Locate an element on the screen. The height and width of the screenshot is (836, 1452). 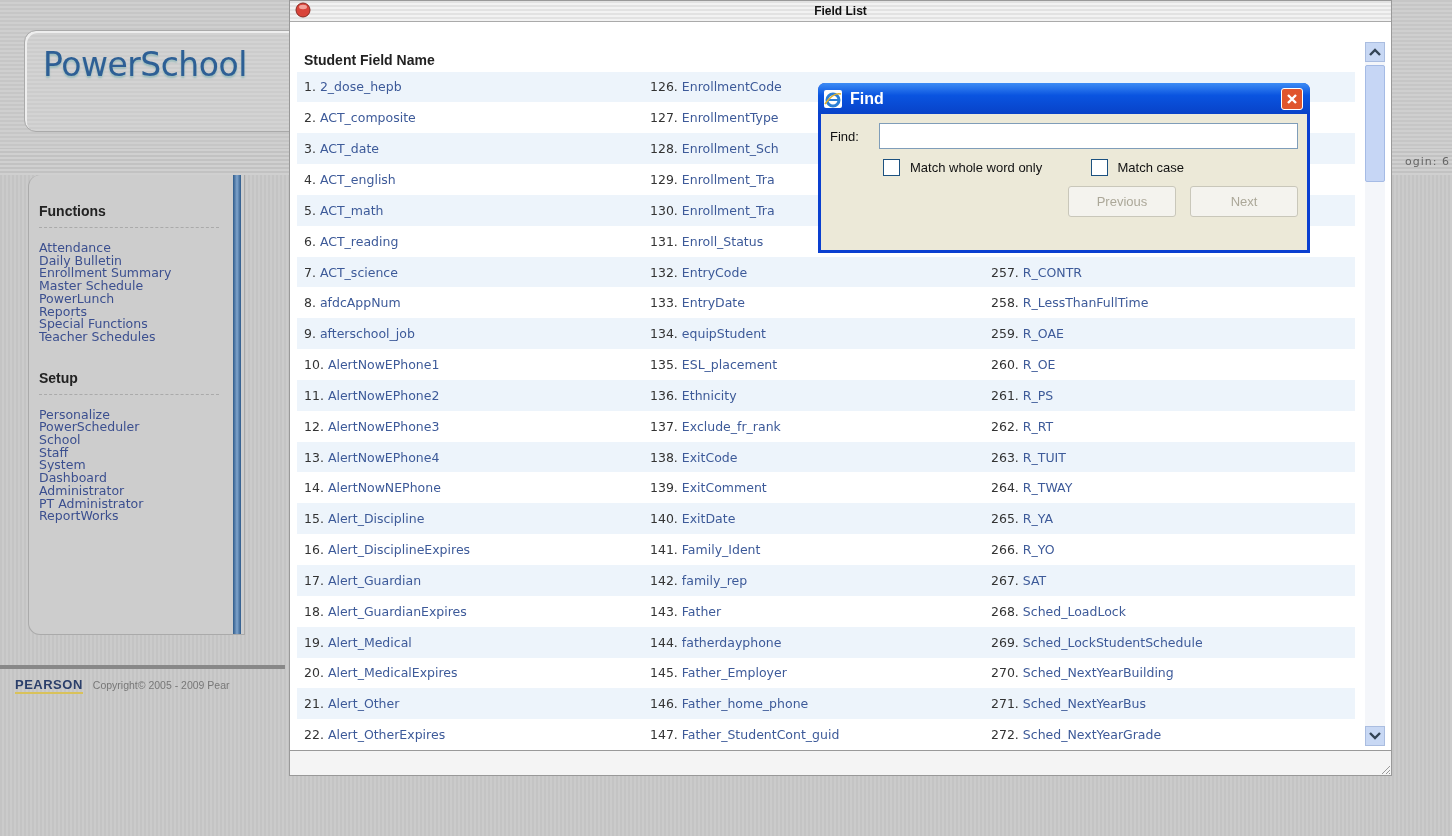
field-link: 142. family_rep is located at coordinates (699, 580).